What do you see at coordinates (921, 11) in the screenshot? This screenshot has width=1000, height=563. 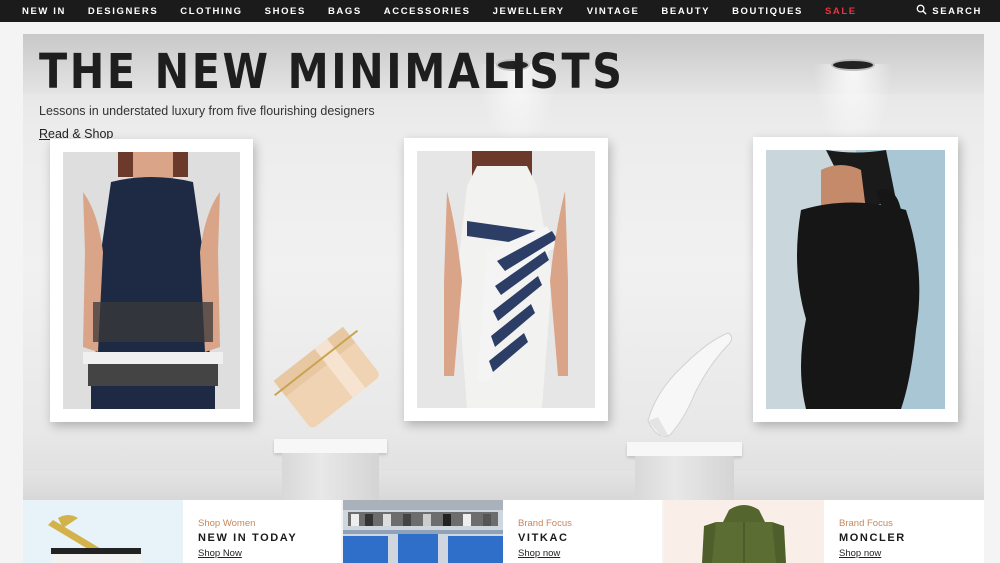 I see `search-icon` at bounding box center [921, 11].